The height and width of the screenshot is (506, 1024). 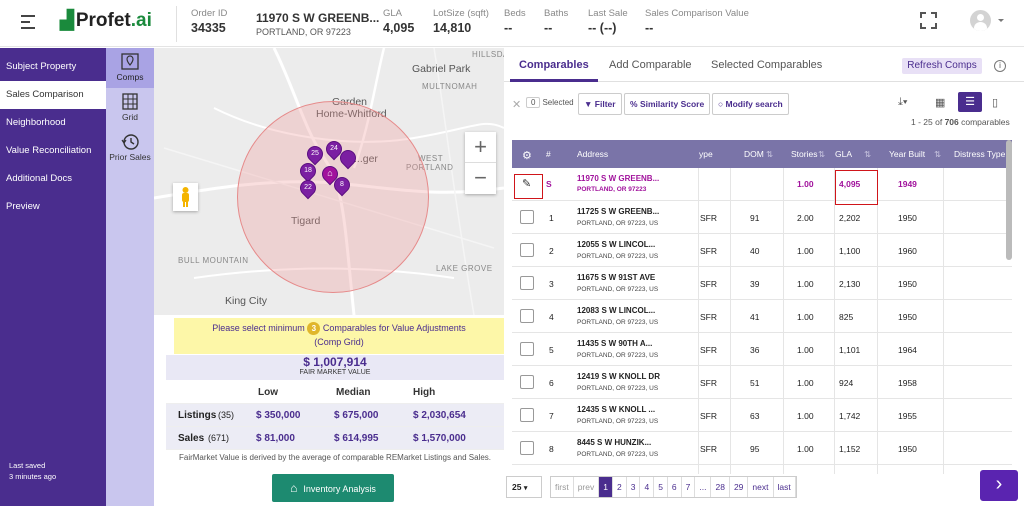 What do you see at coordinates (995, 107) in the screenshot?
I see `map-view-icon: ▯` at bounding box center [995, 107].